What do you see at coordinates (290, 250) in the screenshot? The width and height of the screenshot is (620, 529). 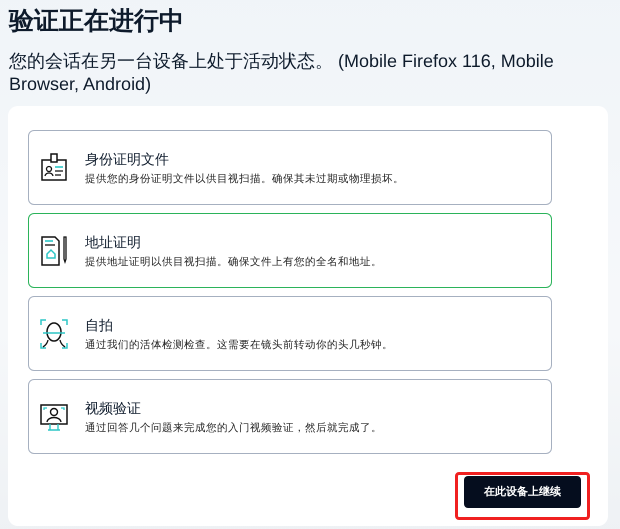 I see `verification-option: 地址证明 提供地址证明以供目视扫描。确保文件上有您的全名和地址。` at bounding box center [290, 250].